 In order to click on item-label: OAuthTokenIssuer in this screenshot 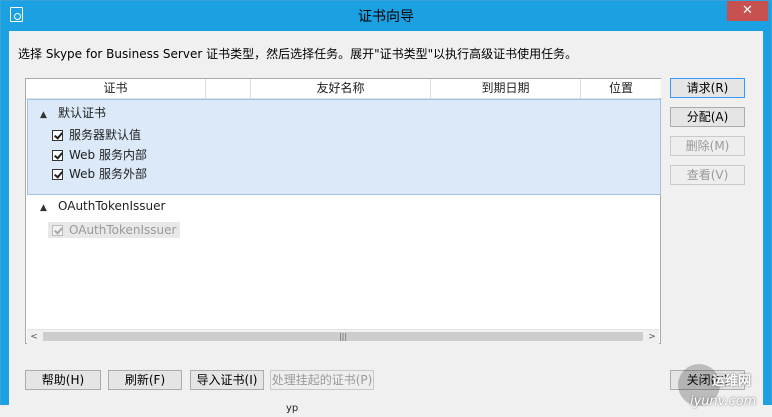, I will do `click(123, 230)`.